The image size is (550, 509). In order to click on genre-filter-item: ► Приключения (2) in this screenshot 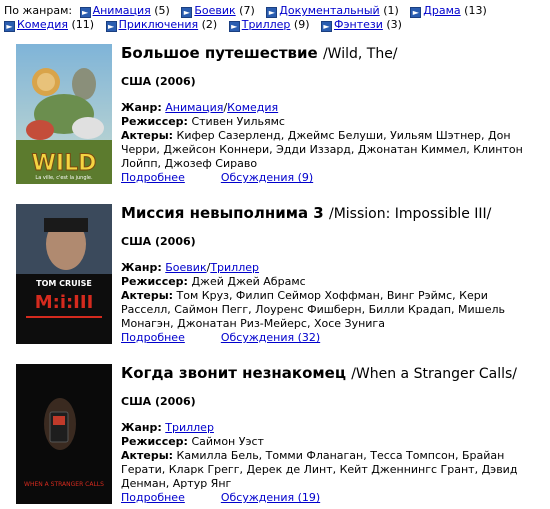, I will do `click(161, 25)`.